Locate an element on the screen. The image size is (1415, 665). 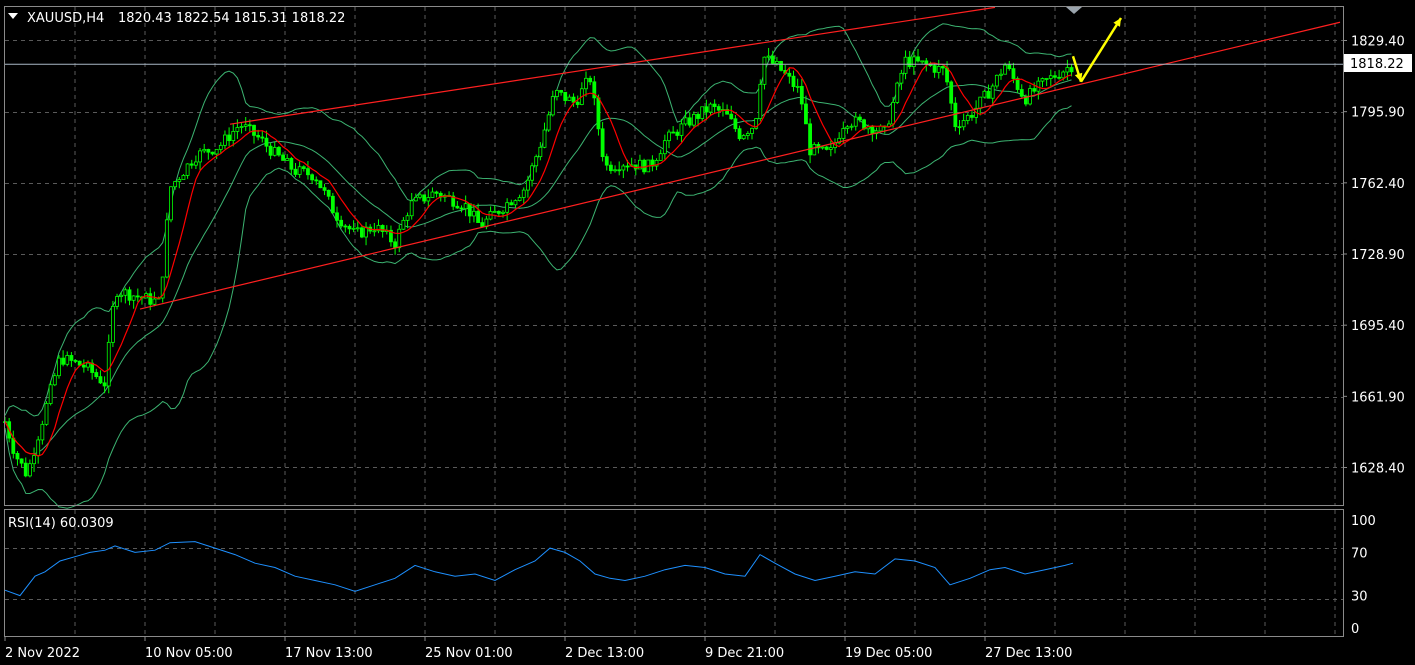
rsi-line is located at coordinates (539, 569).